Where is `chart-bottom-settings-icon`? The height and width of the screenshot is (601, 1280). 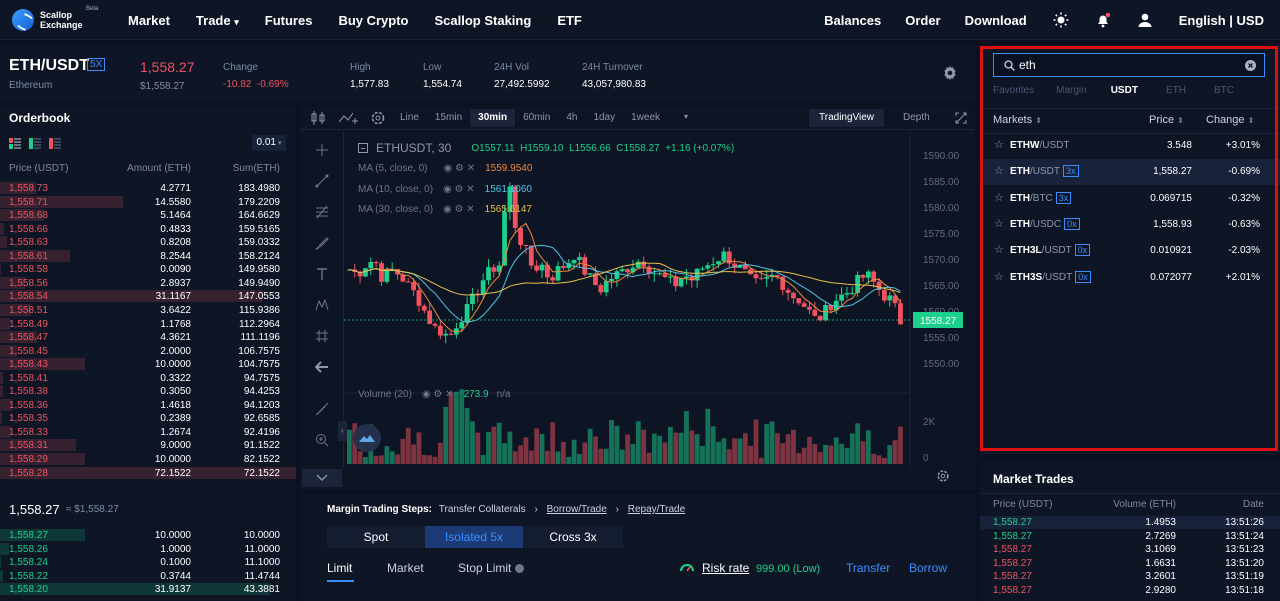 chart-bottom-settings-icon is located at coordinates (943, 476).